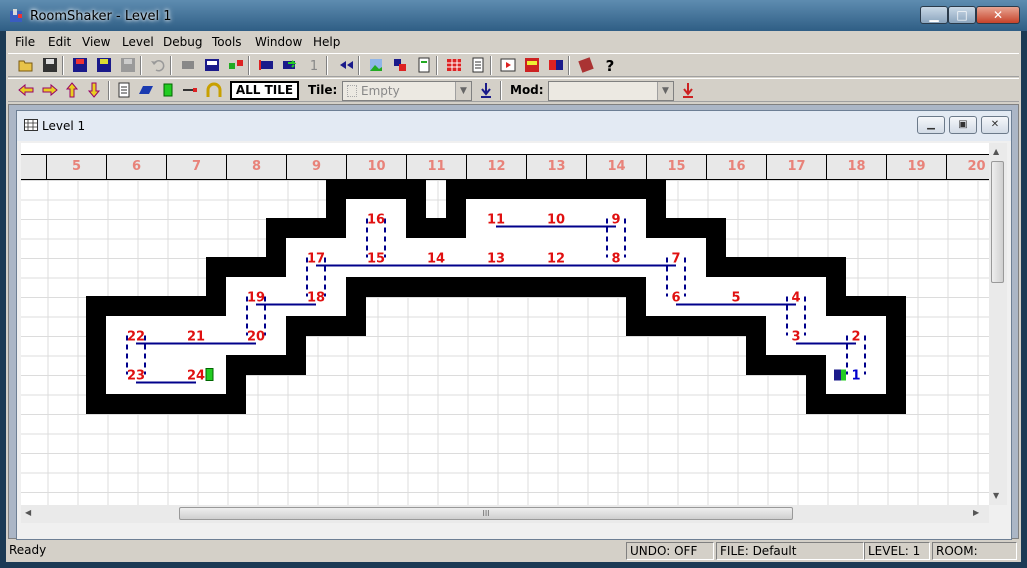 The height and width of the screenshot is (568, 1027). I want to click on manual-book-icon, so click(586, 65).